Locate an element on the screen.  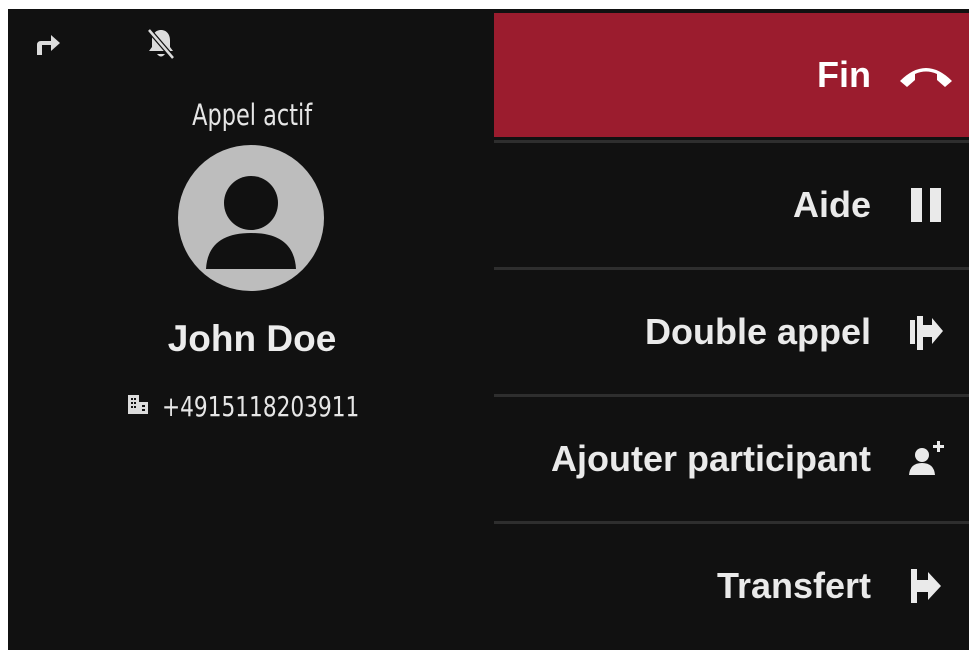
consult-call-button: Double appel is located at coordinates (731, 332).